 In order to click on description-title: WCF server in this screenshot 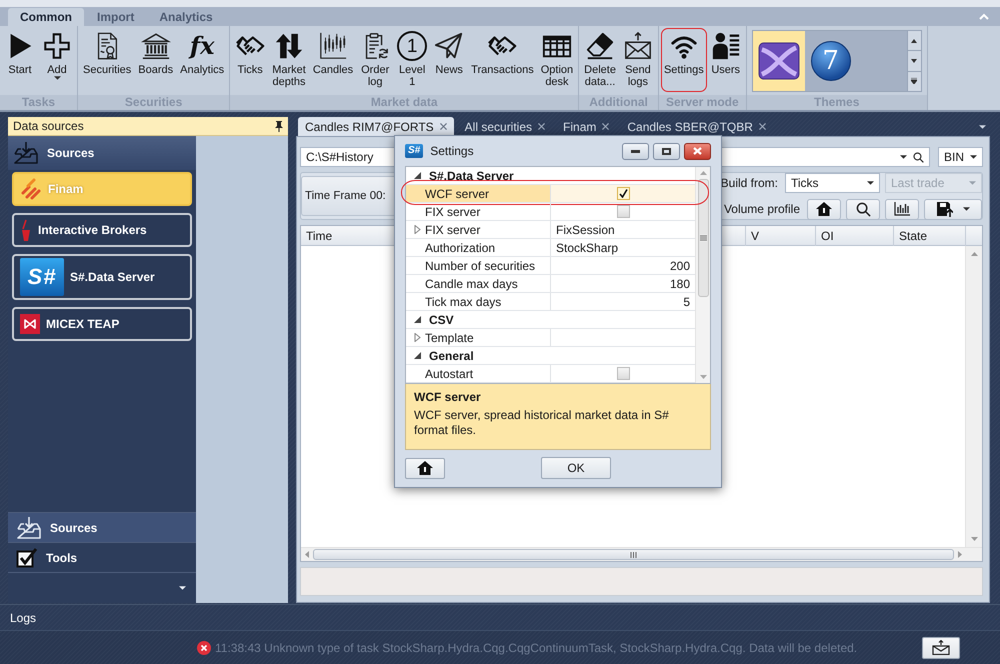, I will do `click(448, 397)`.